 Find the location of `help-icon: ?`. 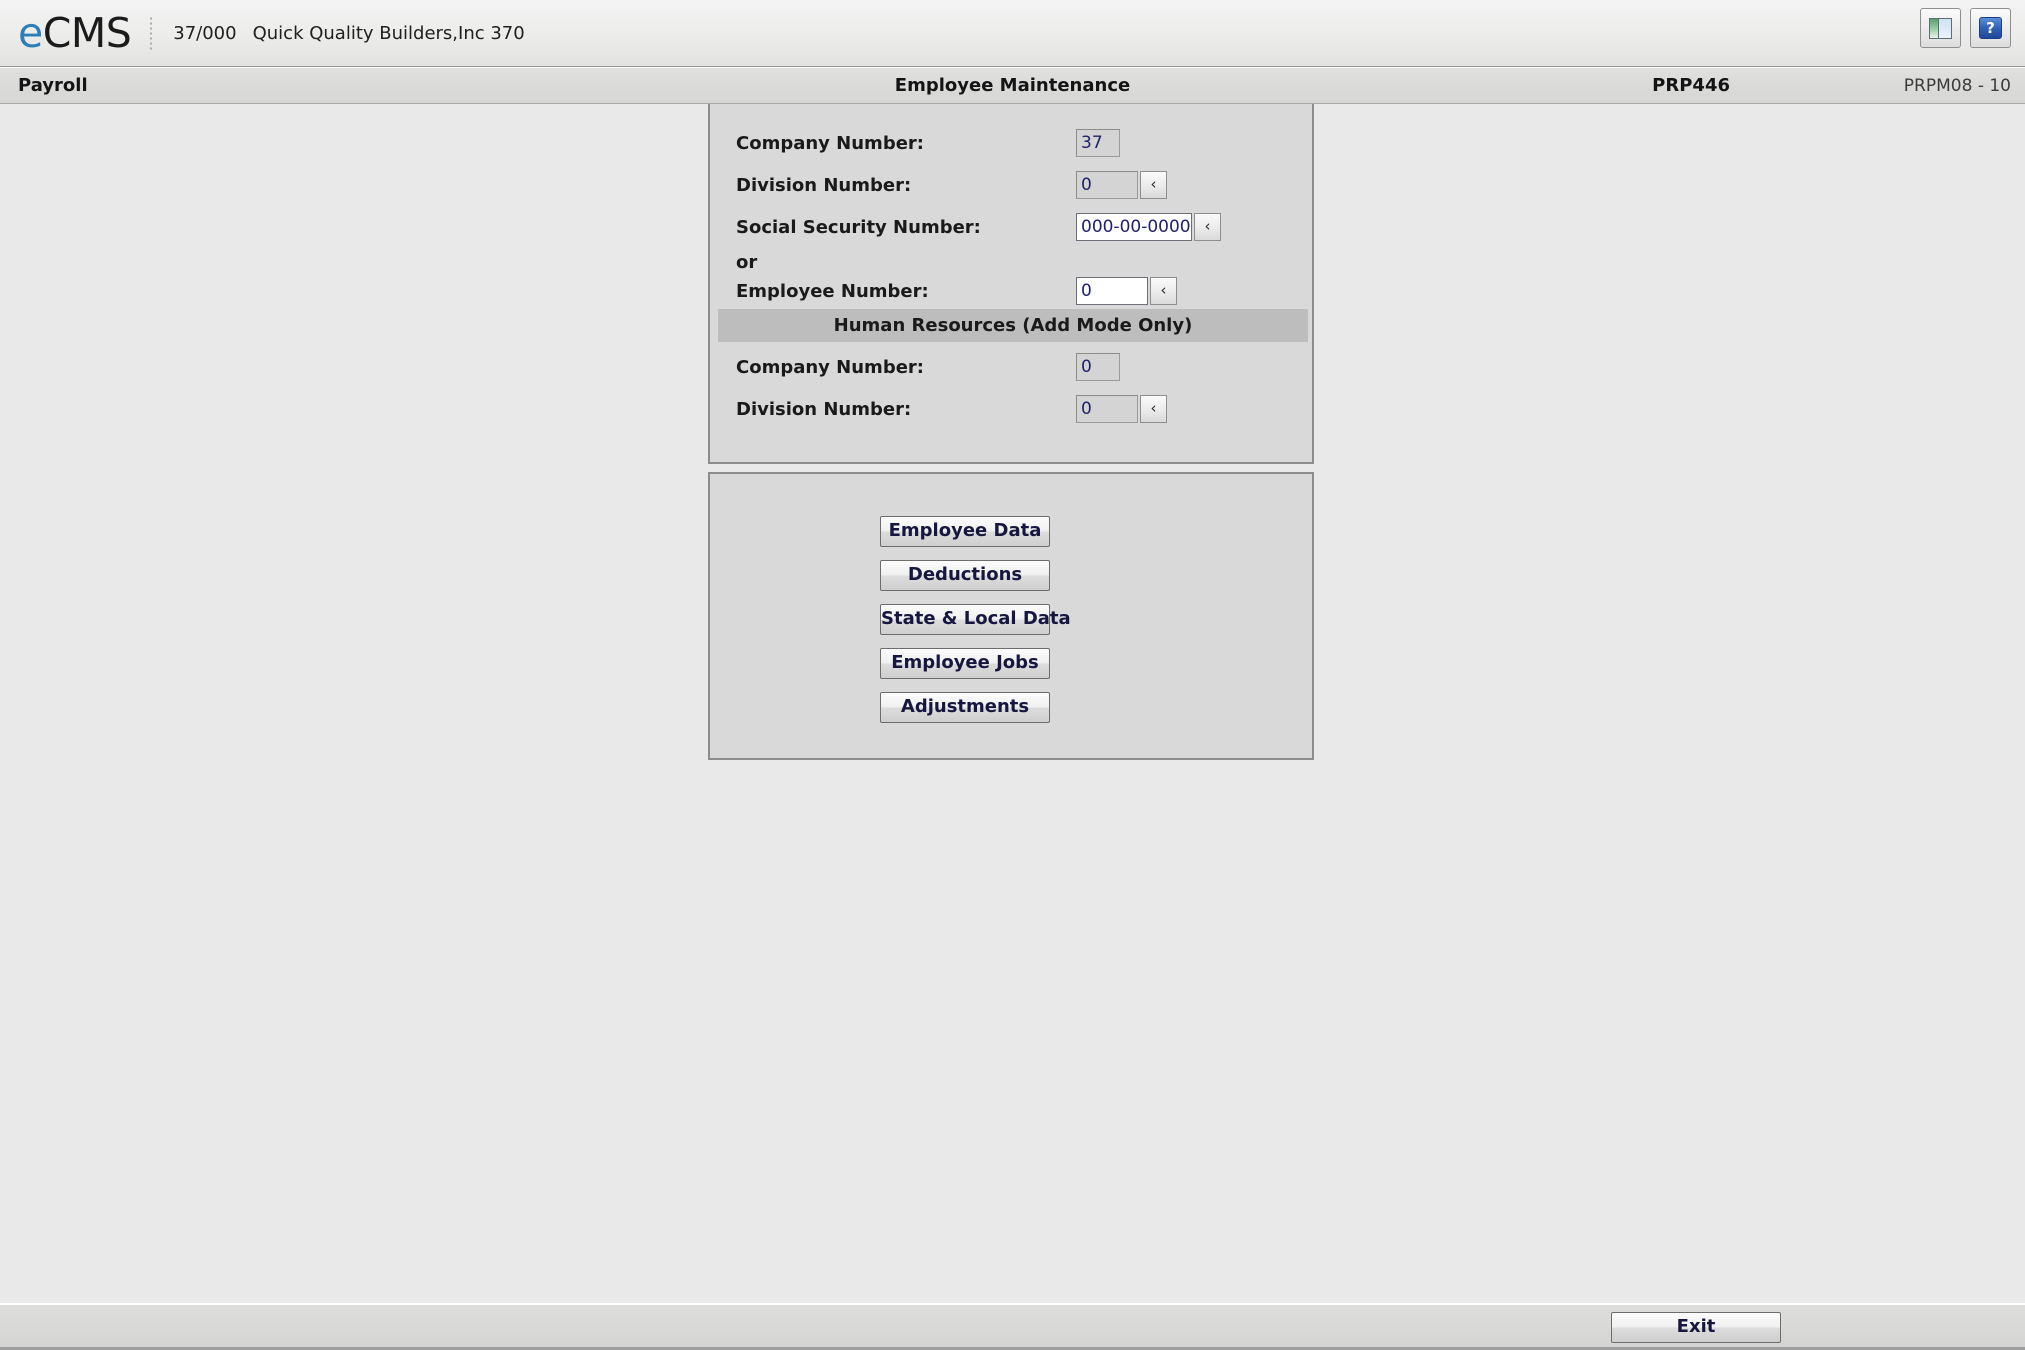

help-icon: ? is located at coordinates (1990, 28).